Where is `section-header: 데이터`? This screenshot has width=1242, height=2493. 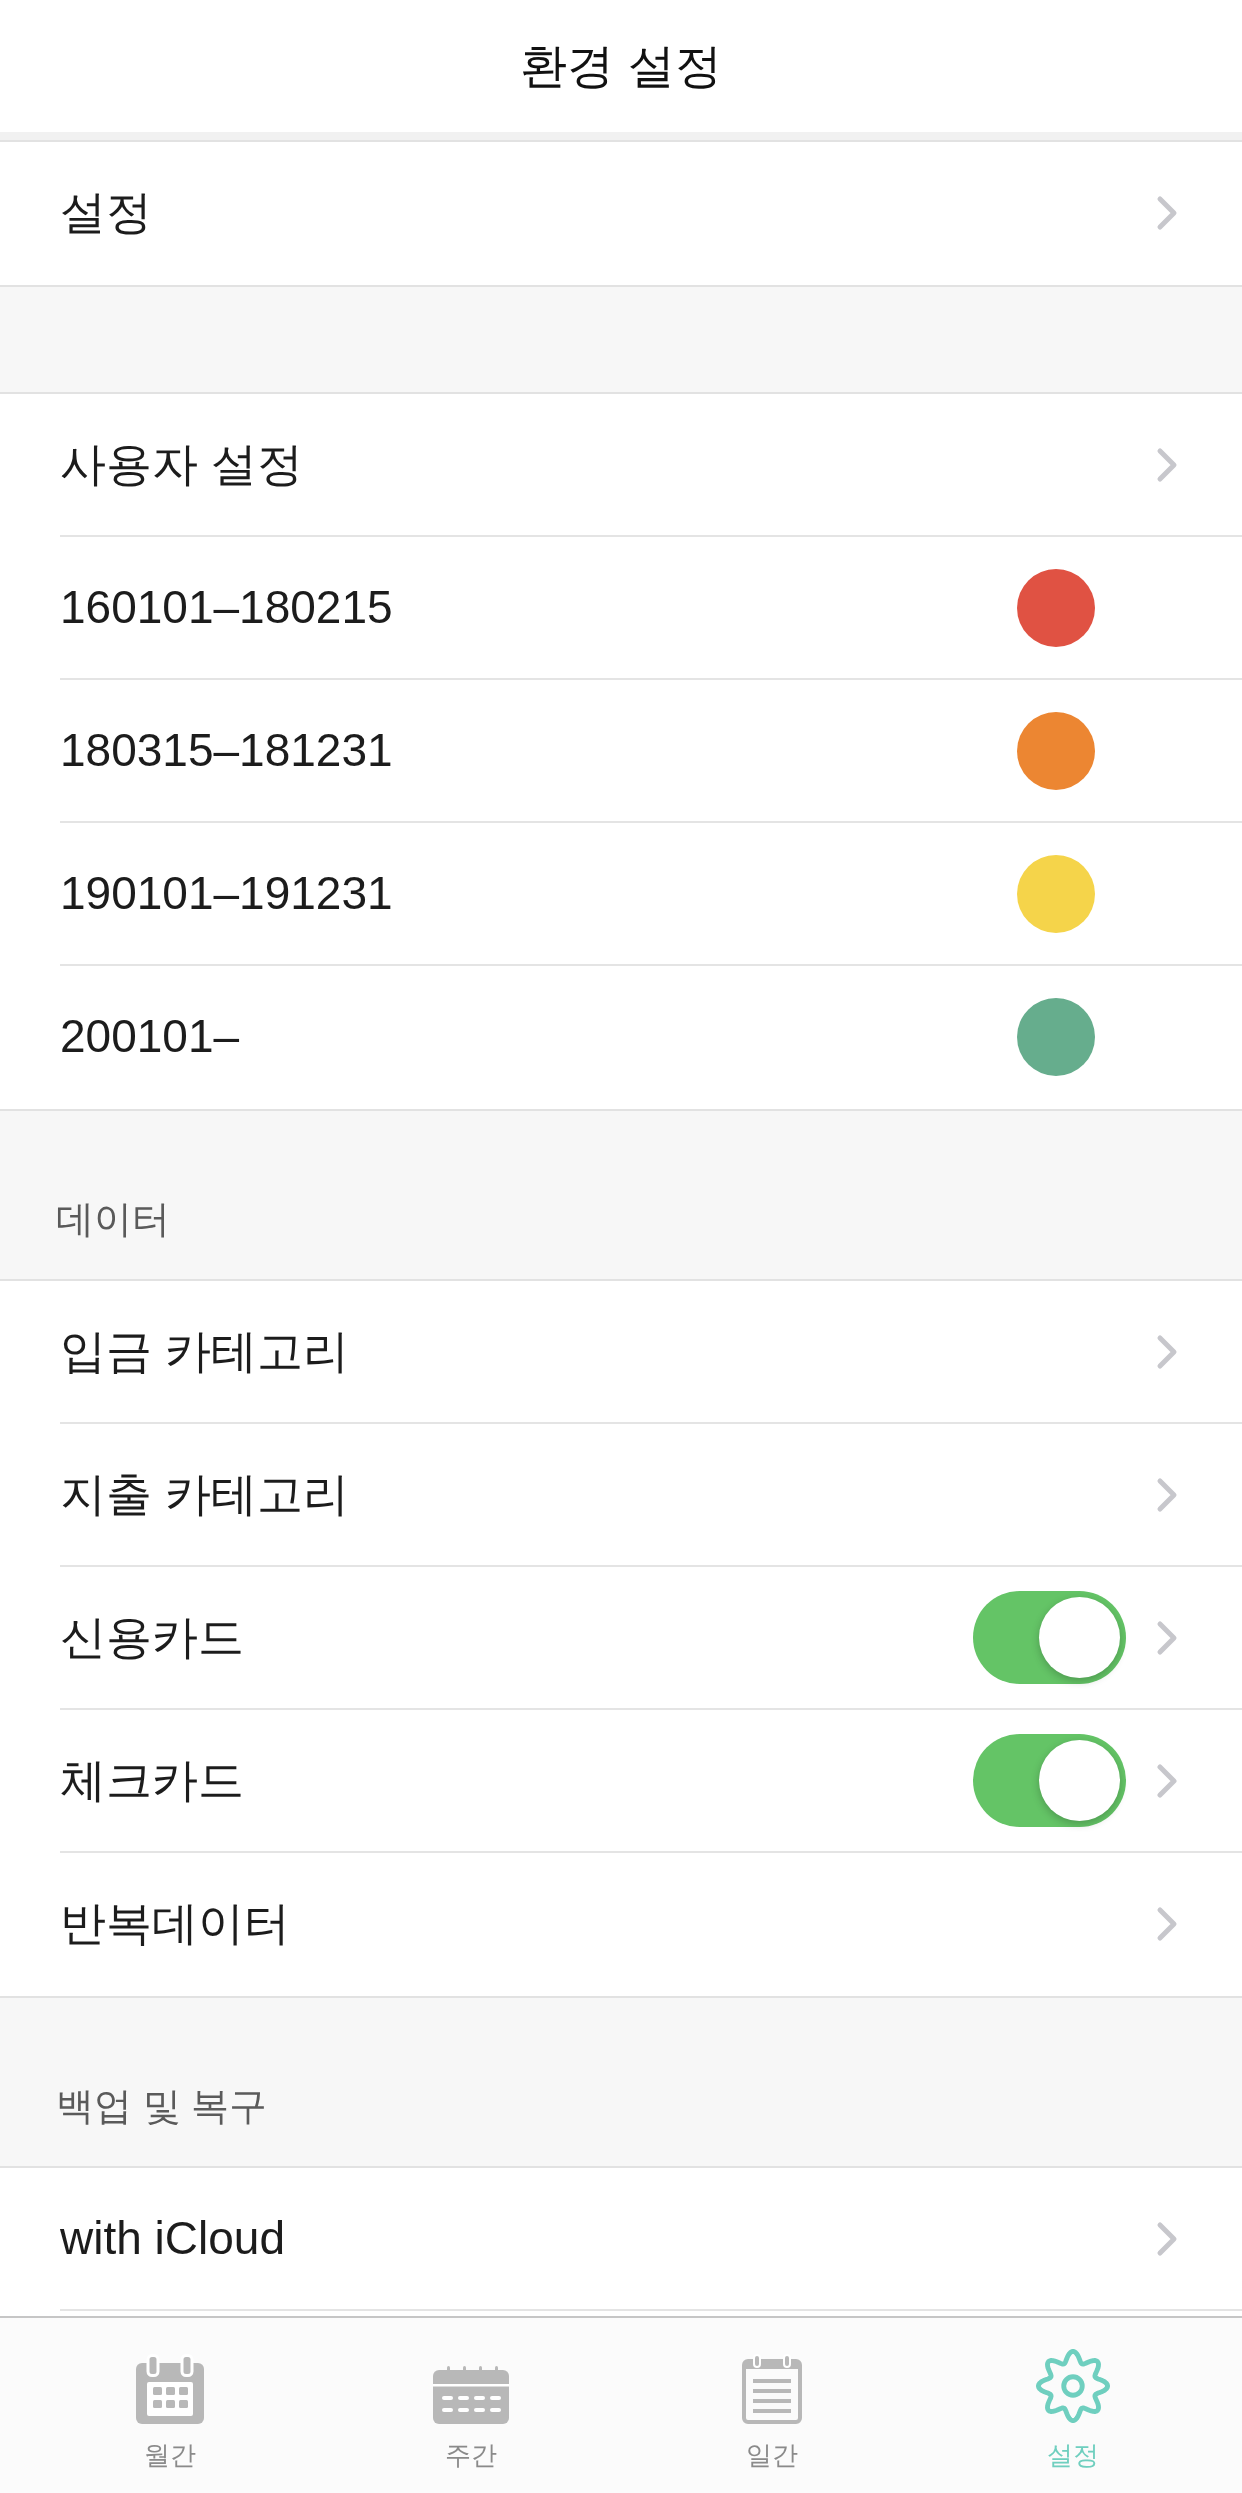 section-header: 데이터 is located at coordinates (113, 1220).